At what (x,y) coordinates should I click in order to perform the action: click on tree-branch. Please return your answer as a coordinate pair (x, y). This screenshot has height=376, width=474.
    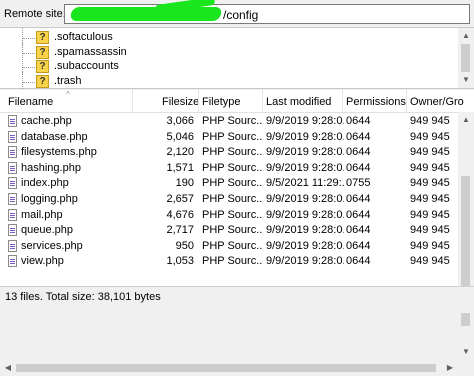
    Looking at the image, I should click on (29, 38).